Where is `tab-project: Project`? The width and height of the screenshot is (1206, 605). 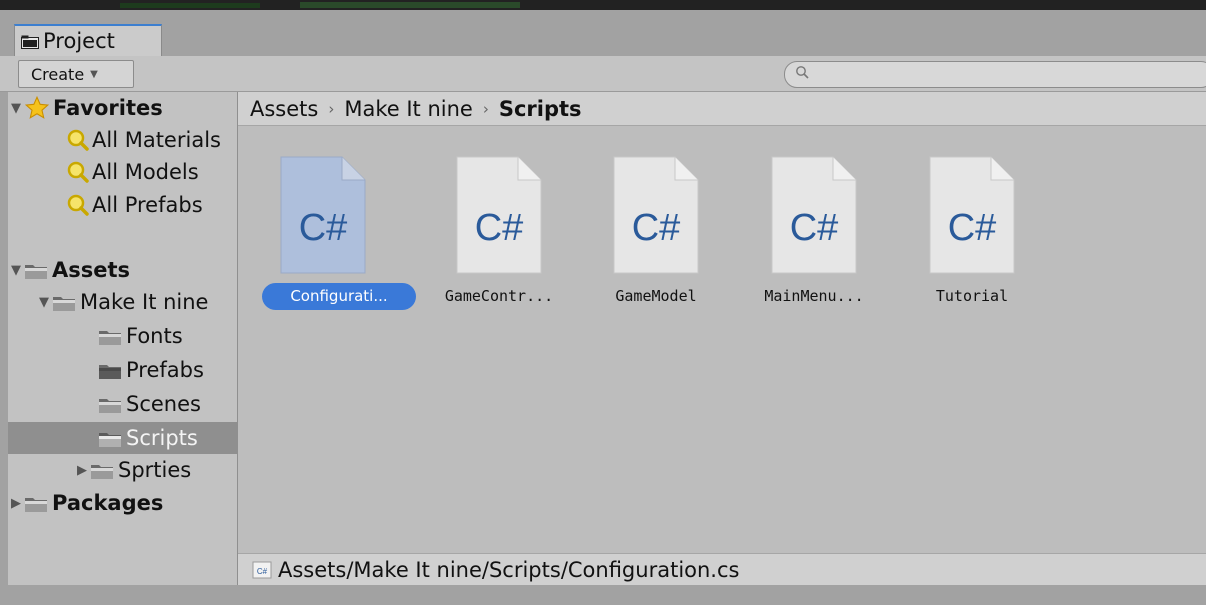 tab-project: Project is located at coordinates (88, 40).